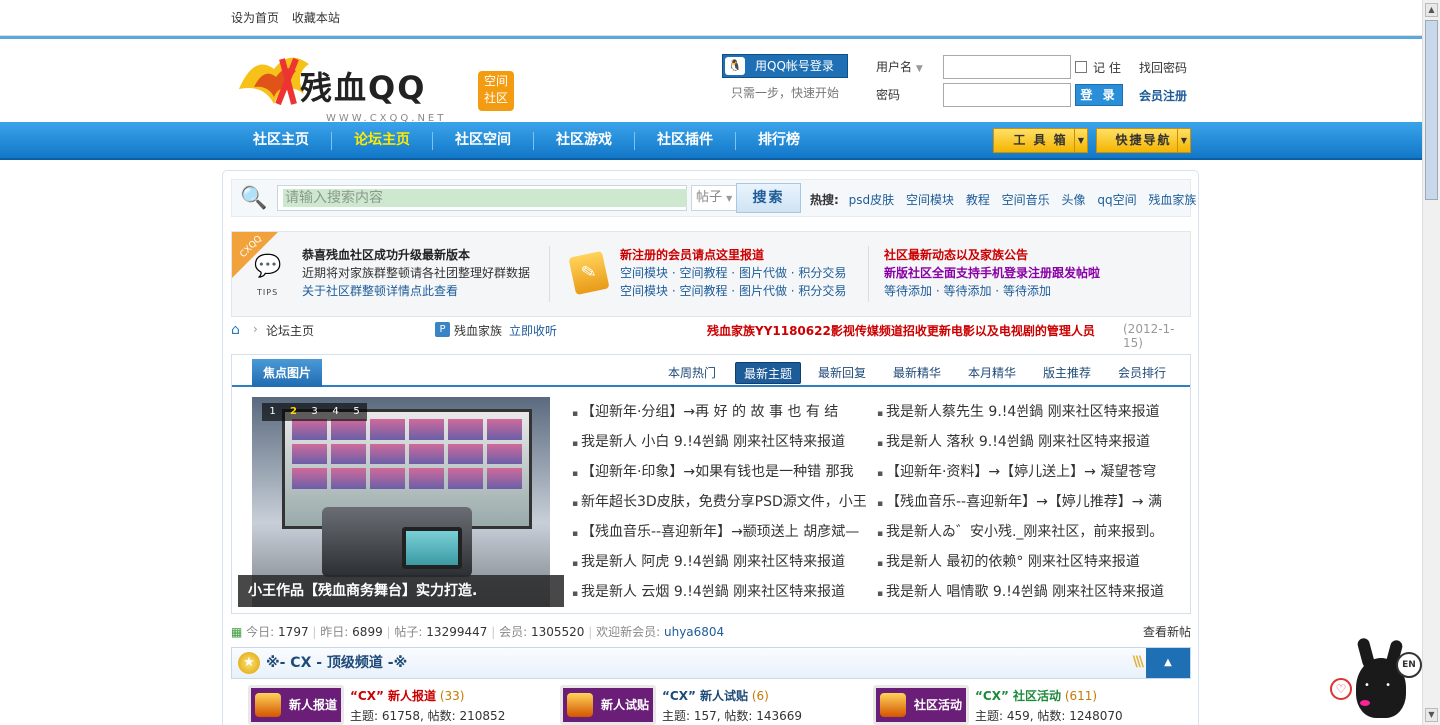 The height and width of the screenshot is (725, 1440). I want to click on remember-checkbox, so click(1081, 67).